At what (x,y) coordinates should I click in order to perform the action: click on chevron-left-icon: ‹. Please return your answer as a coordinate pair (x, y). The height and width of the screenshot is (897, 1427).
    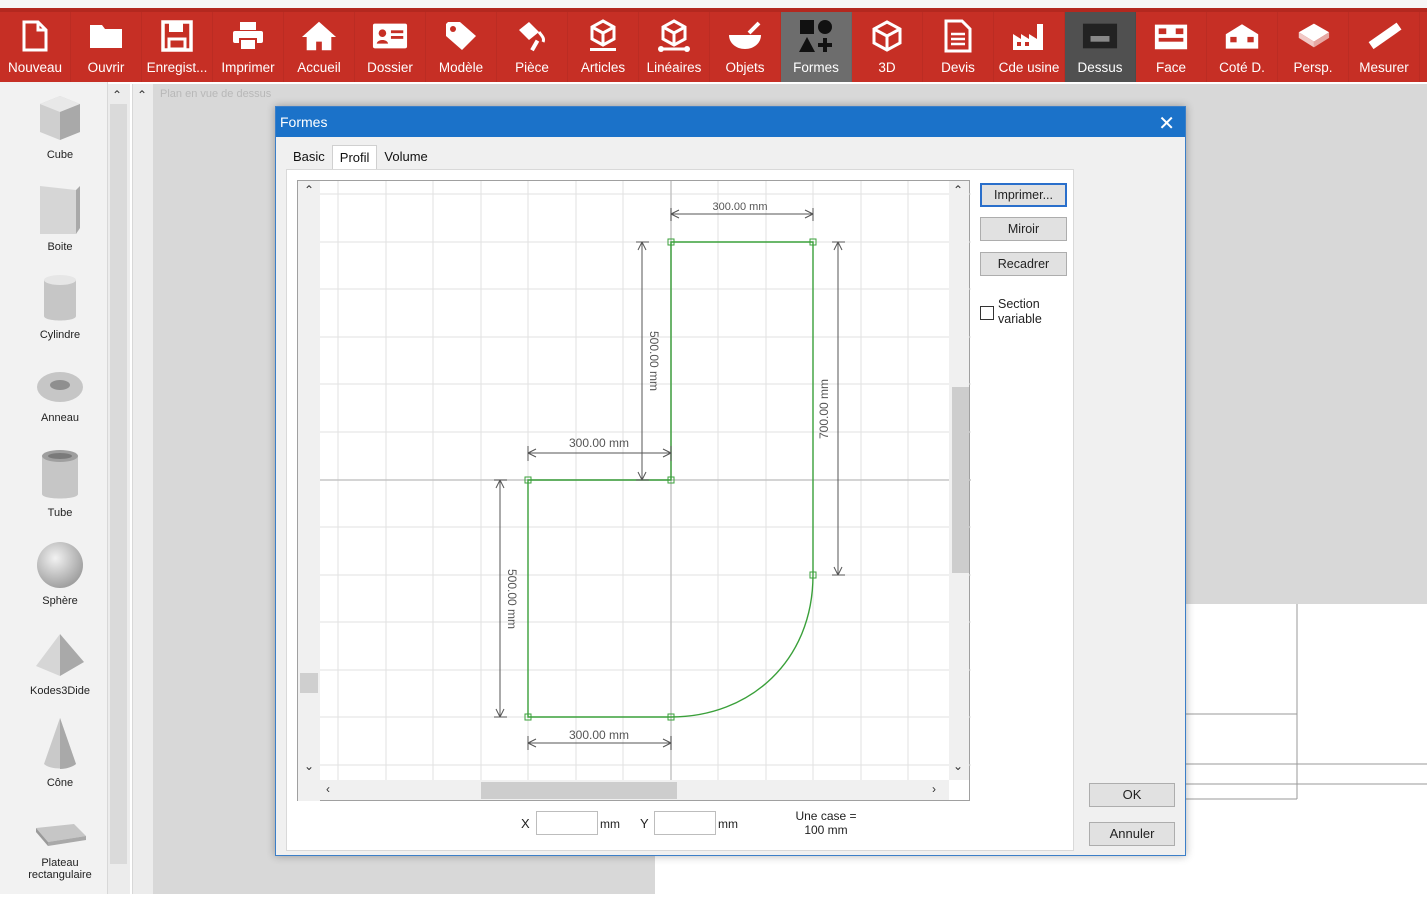
    Looking at the image, I should click on (328, 789).